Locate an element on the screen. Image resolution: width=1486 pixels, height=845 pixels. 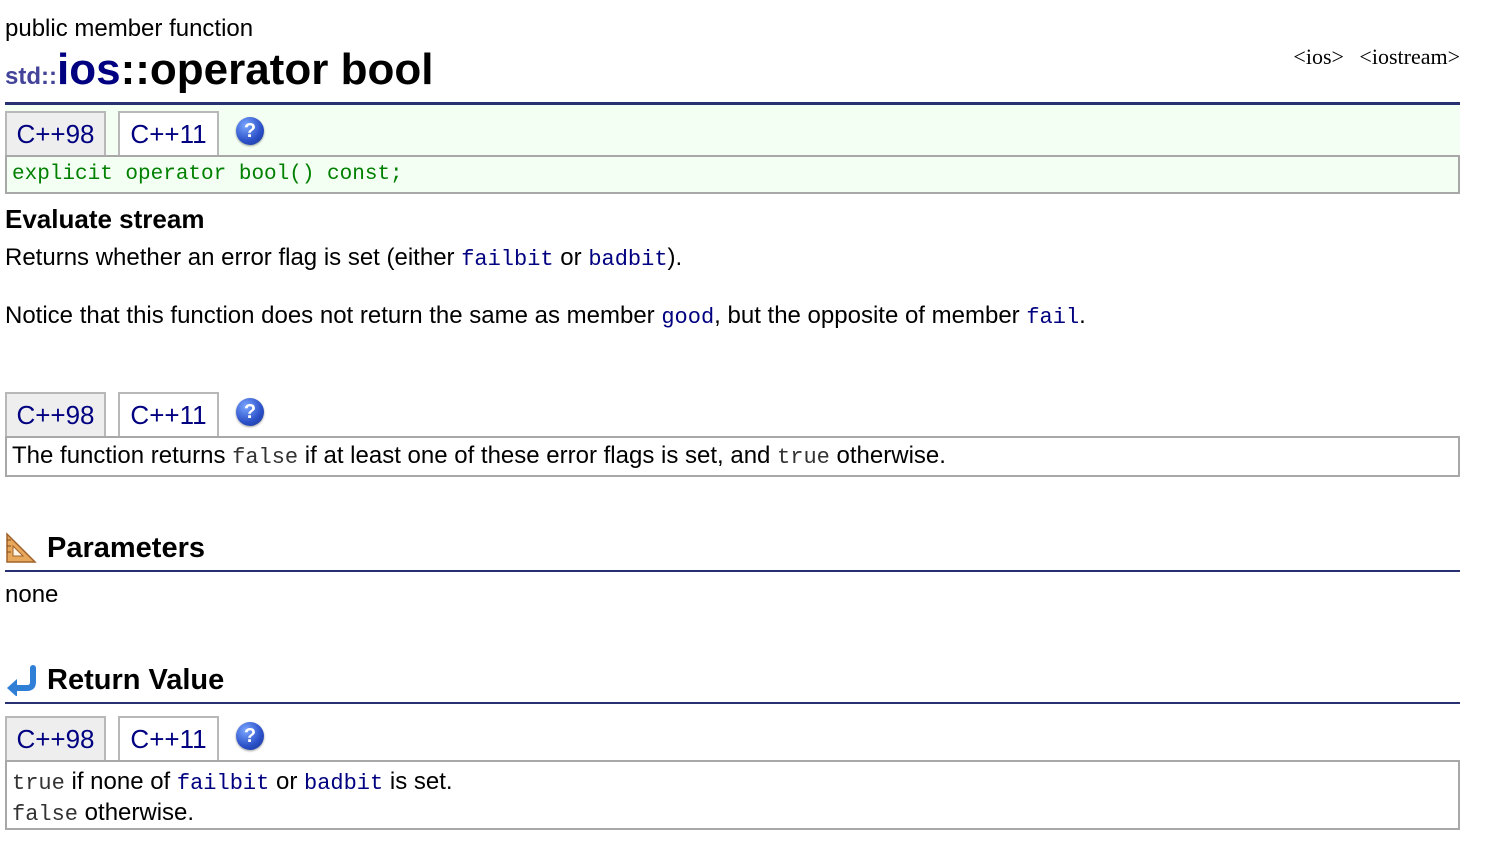
link-fail: fail is located at coordinates (1052, 317).